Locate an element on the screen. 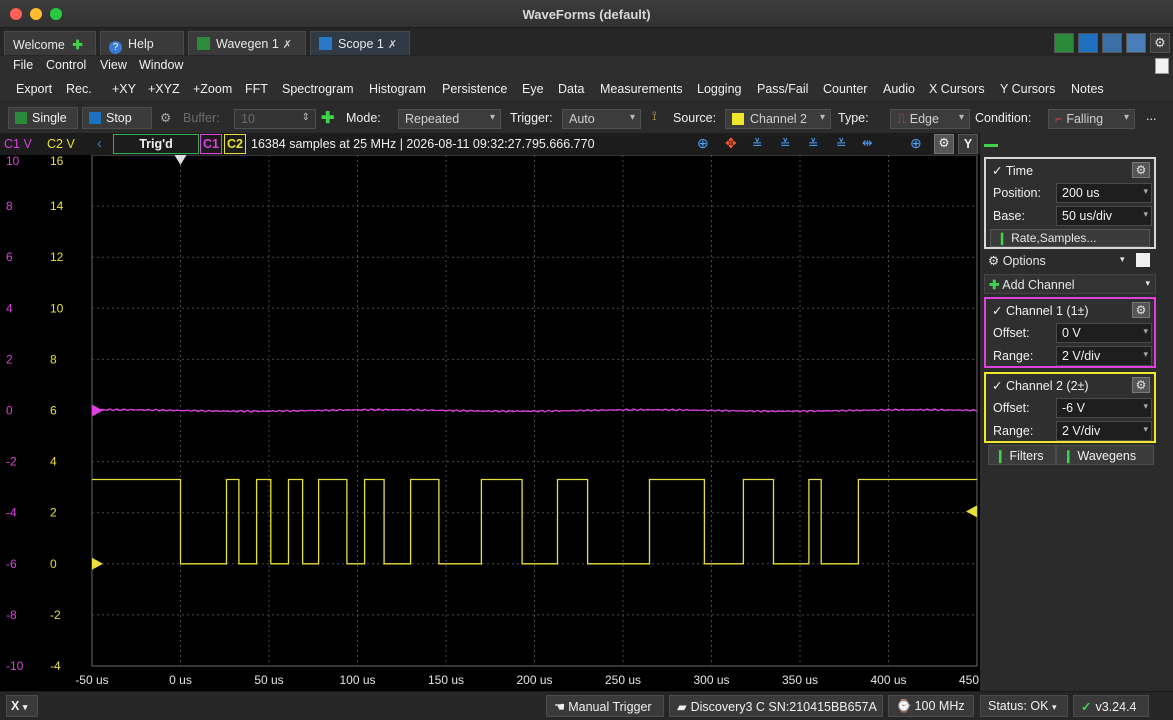 The image size is (1173, 720). status-button: Status: OK ▾ is located at coordinates (1024, 706).